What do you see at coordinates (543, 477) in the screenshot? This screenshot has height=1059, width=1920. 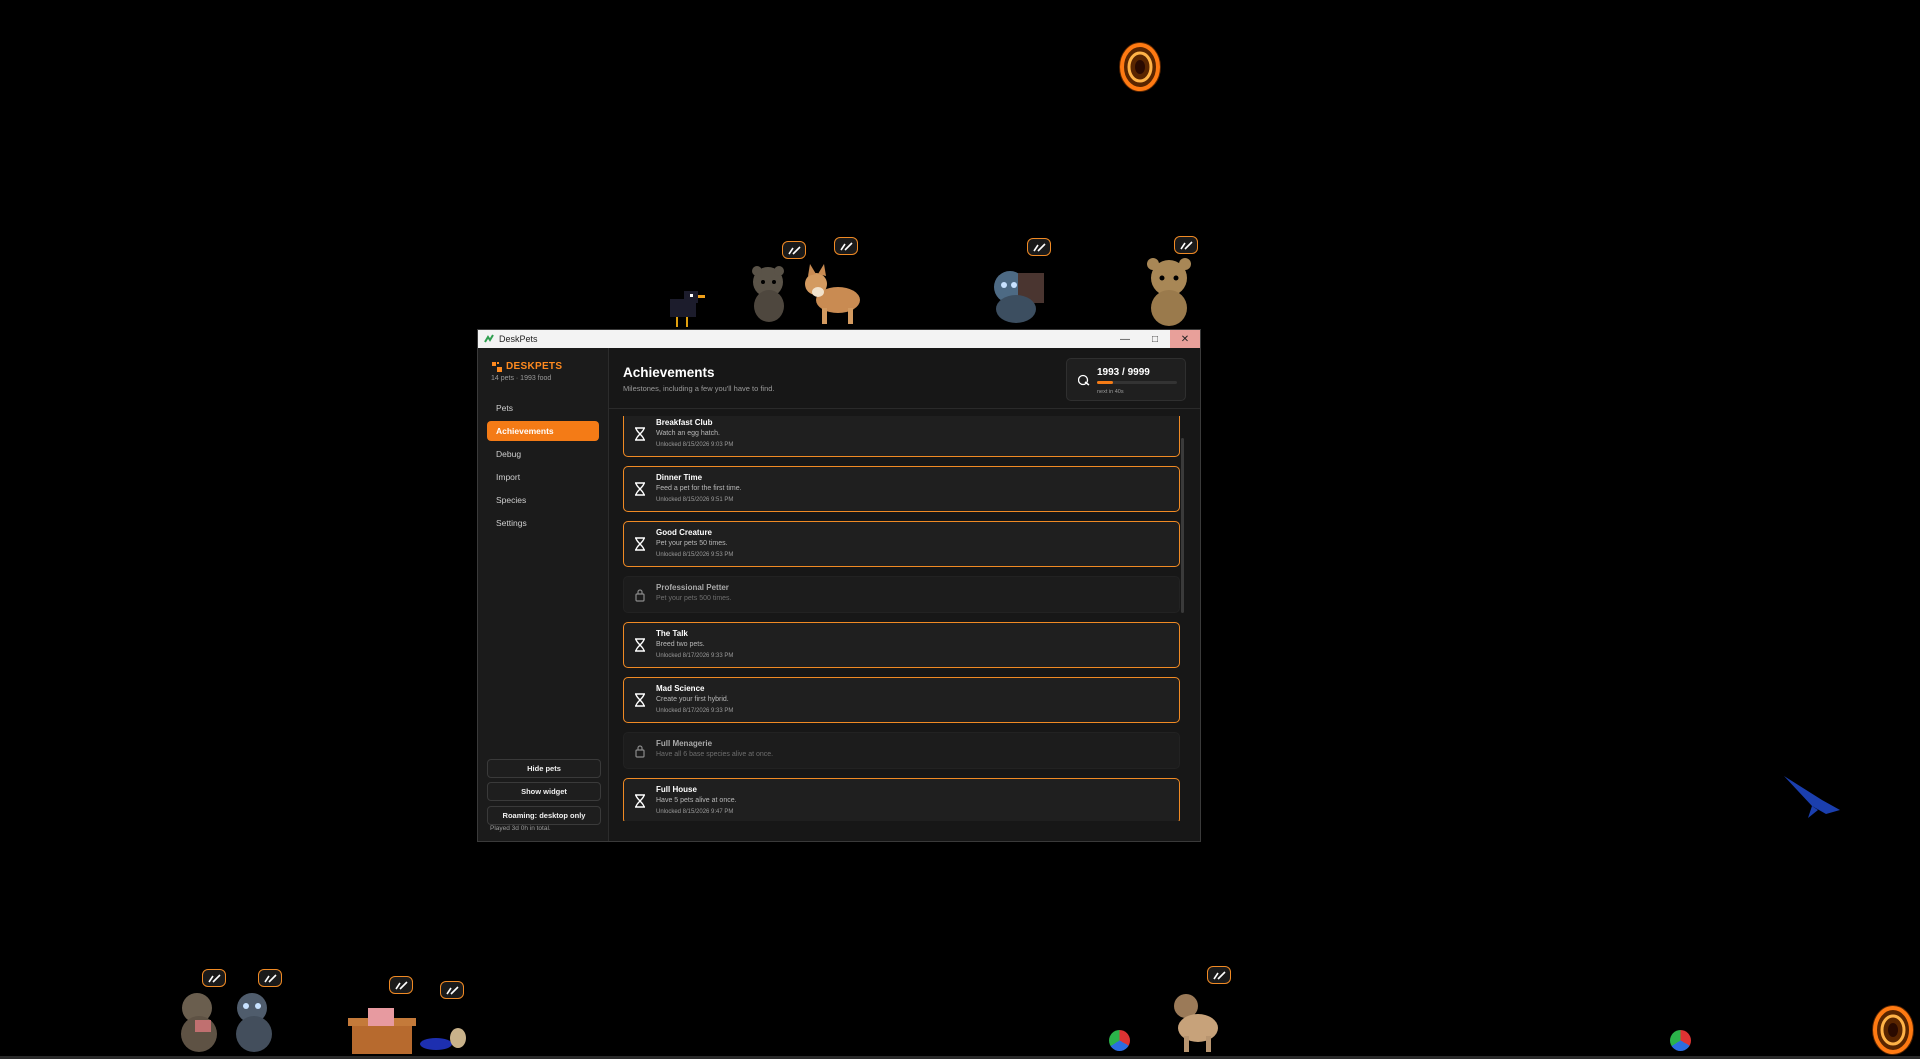 I see `sidebar-item-import: Import` at bounding box center [543, 477].